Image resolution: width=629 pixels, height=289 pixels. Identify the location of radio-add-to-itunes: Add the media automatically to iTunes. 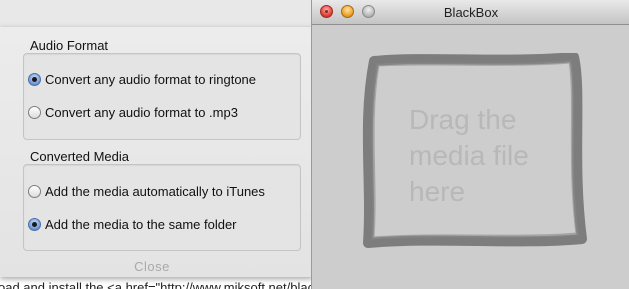
(146, 191).